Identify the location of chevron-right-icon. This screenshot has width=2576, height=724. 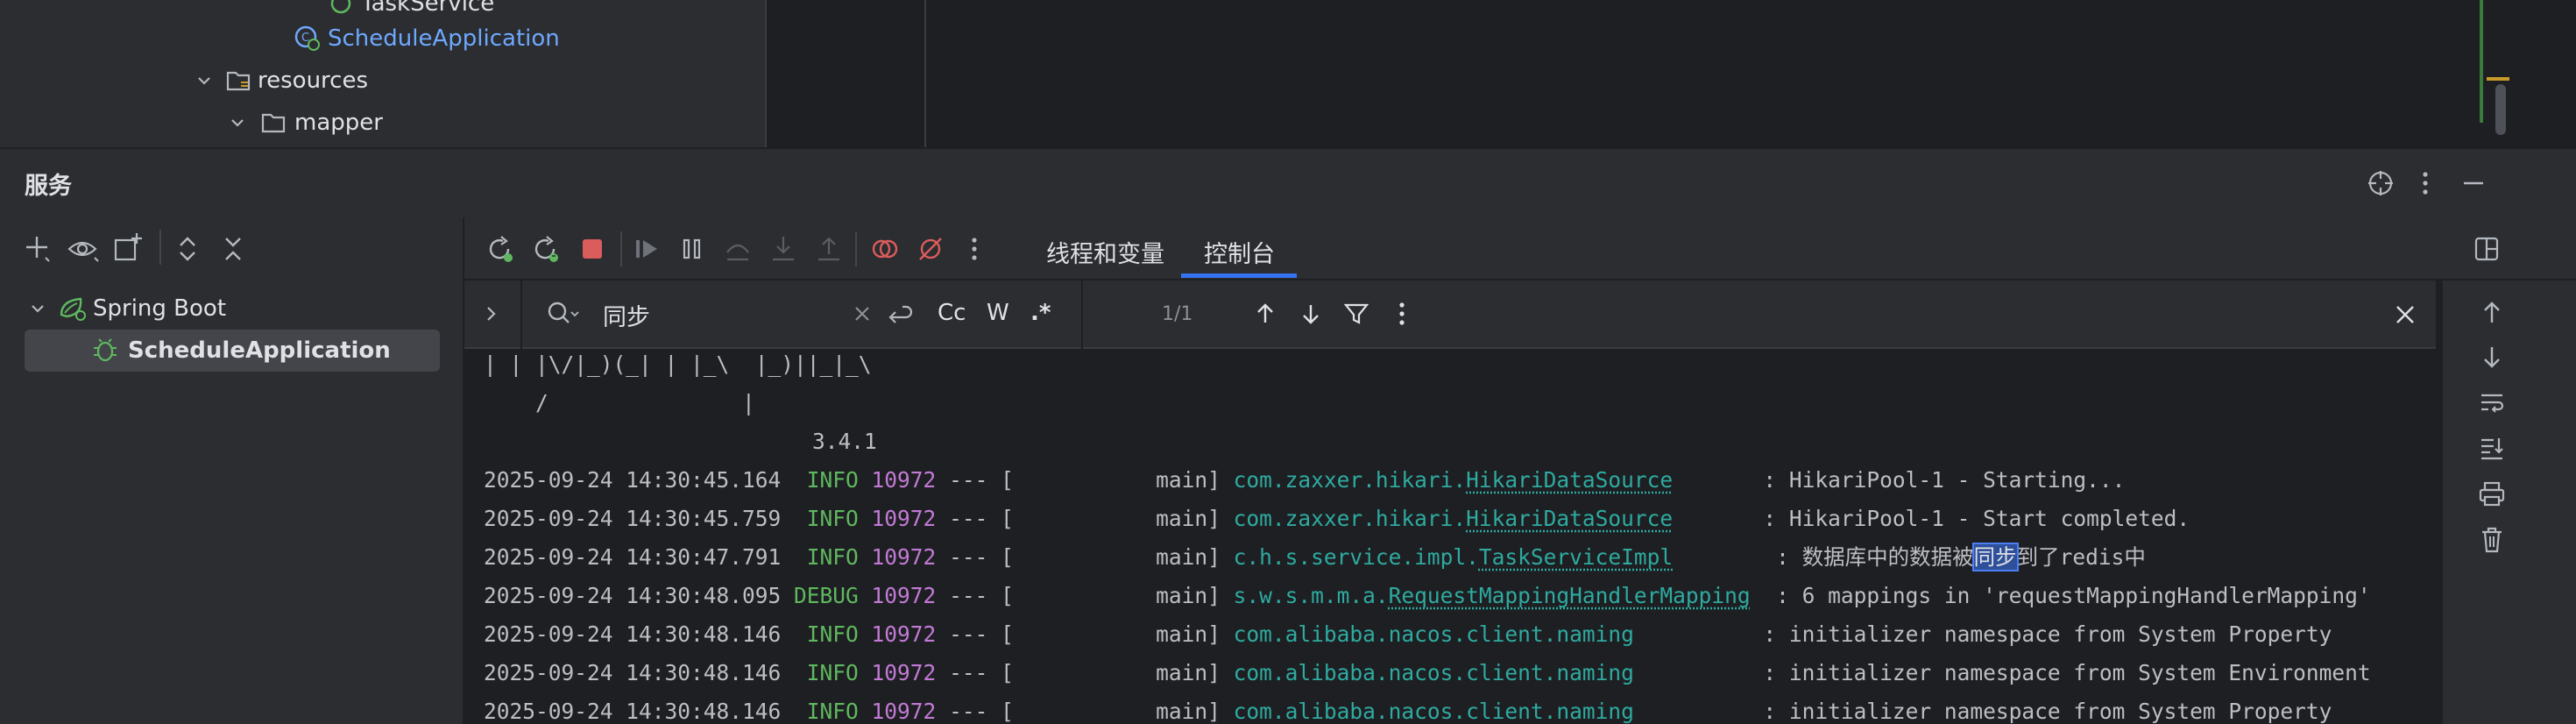
(491, 314).